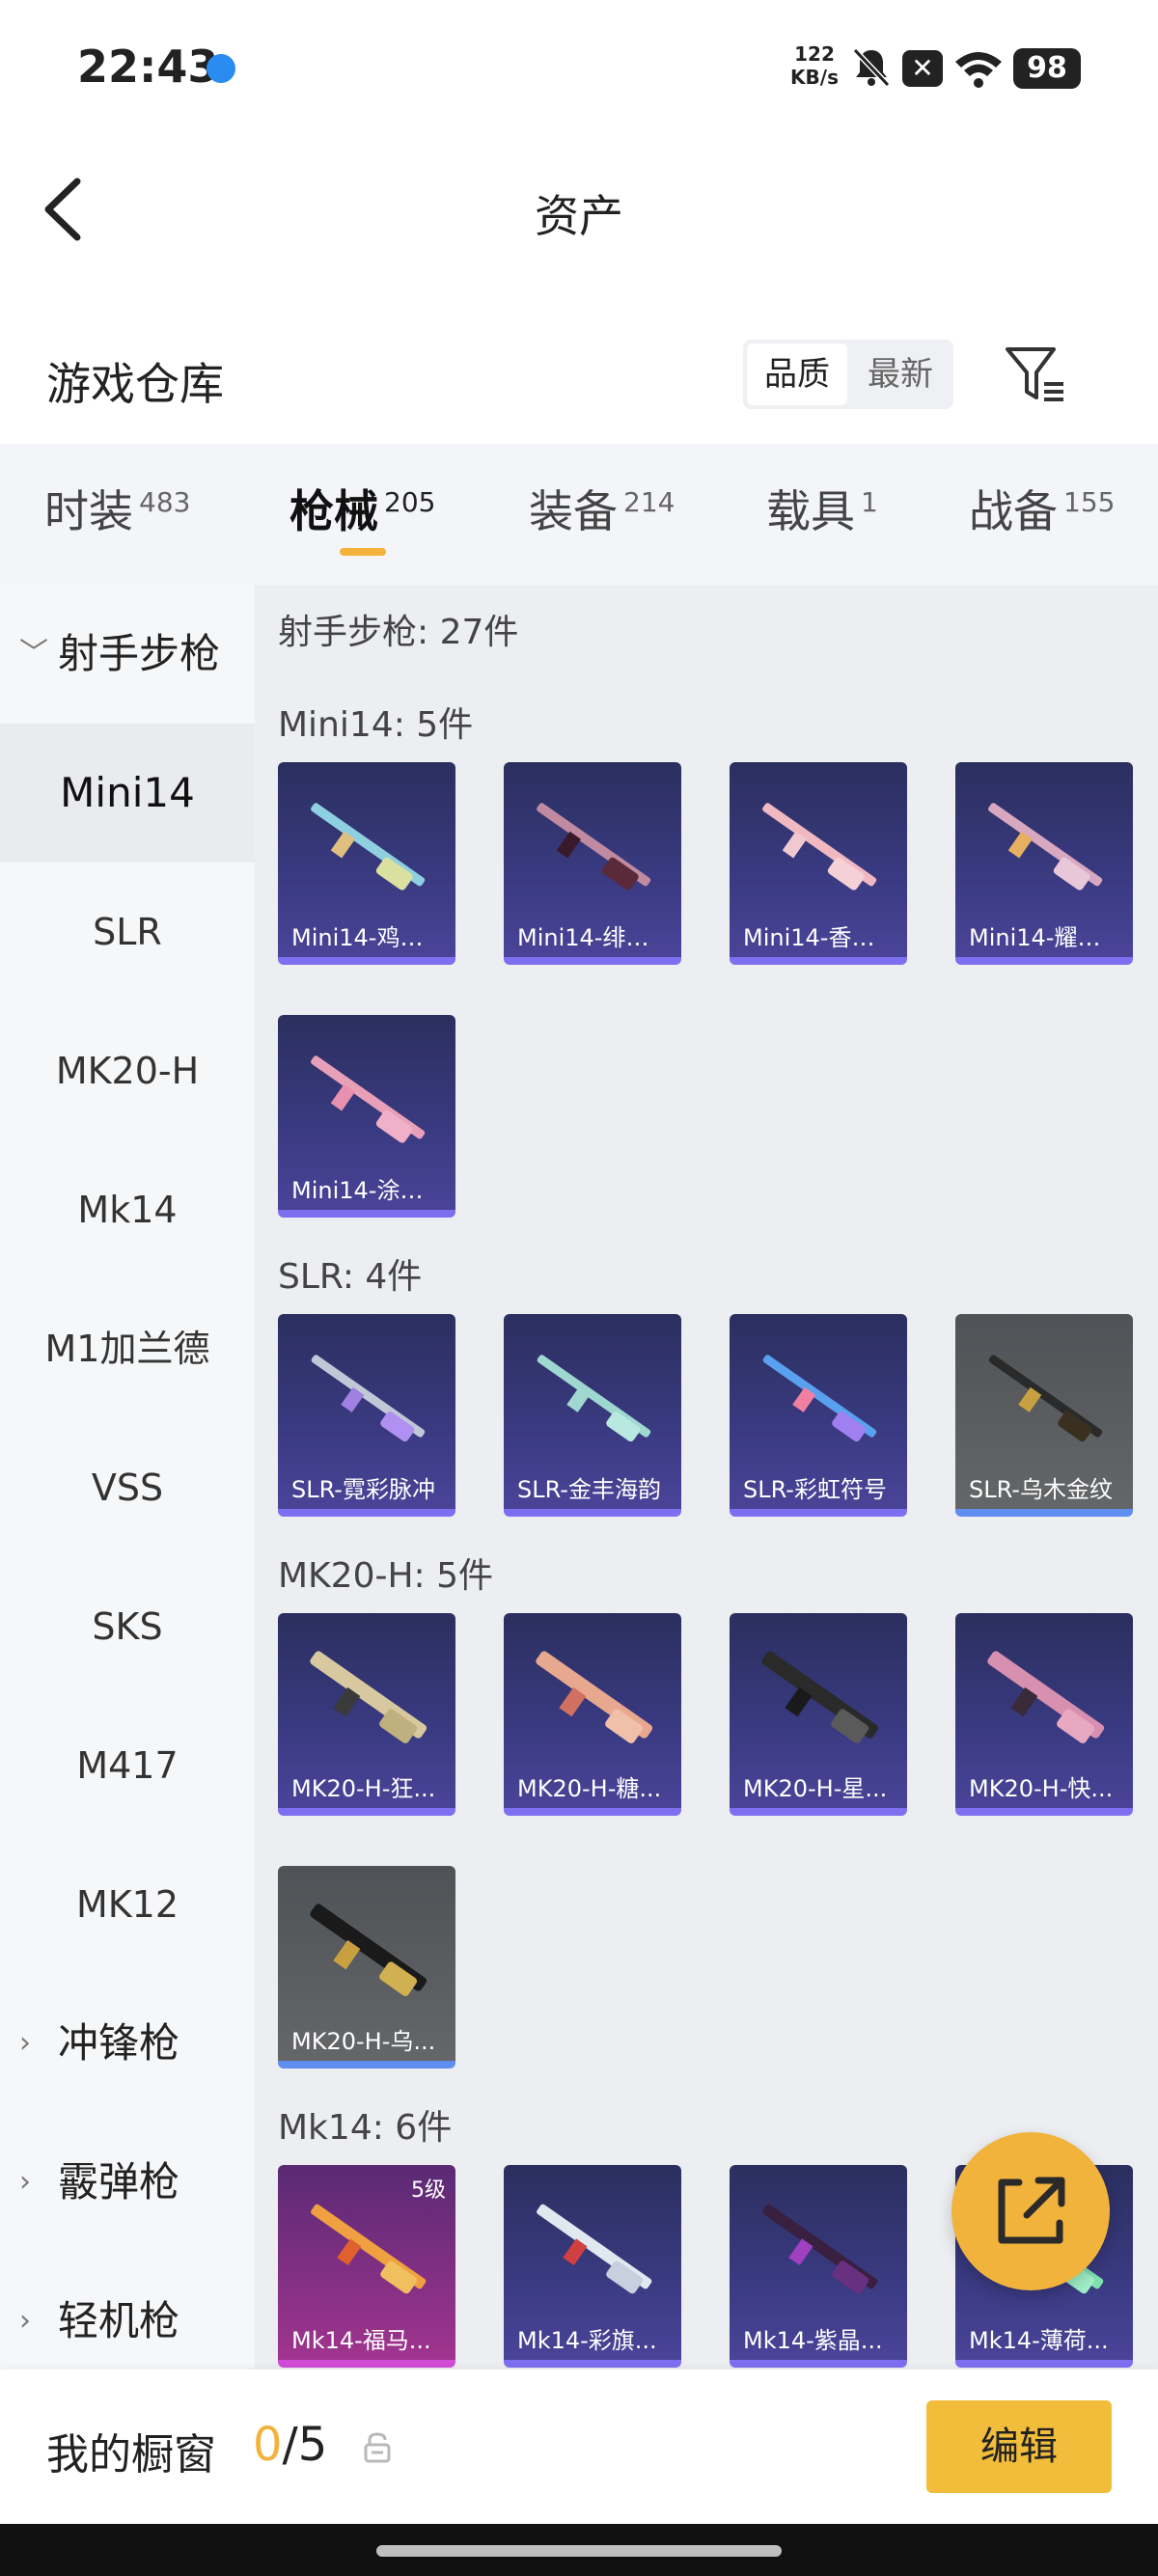  I want to click on notification-x-icon: ✕, so click(922, 68).